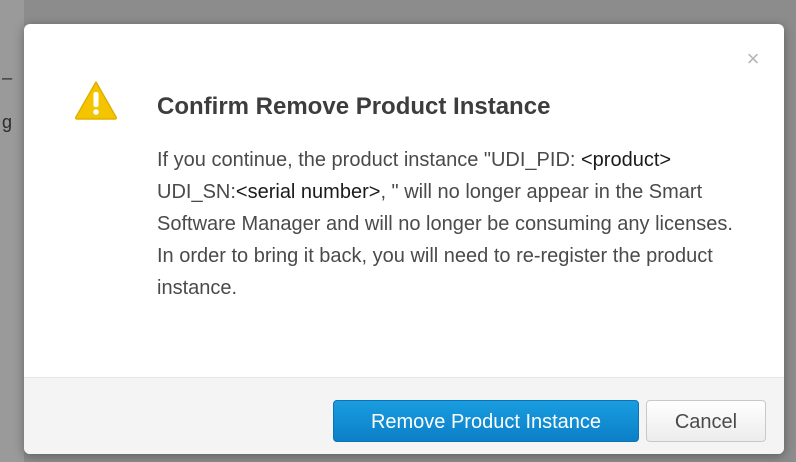 The image size is (796, 462). I want to click on dialog-title: Confirm Remove Product Instance, so click(354, 106).